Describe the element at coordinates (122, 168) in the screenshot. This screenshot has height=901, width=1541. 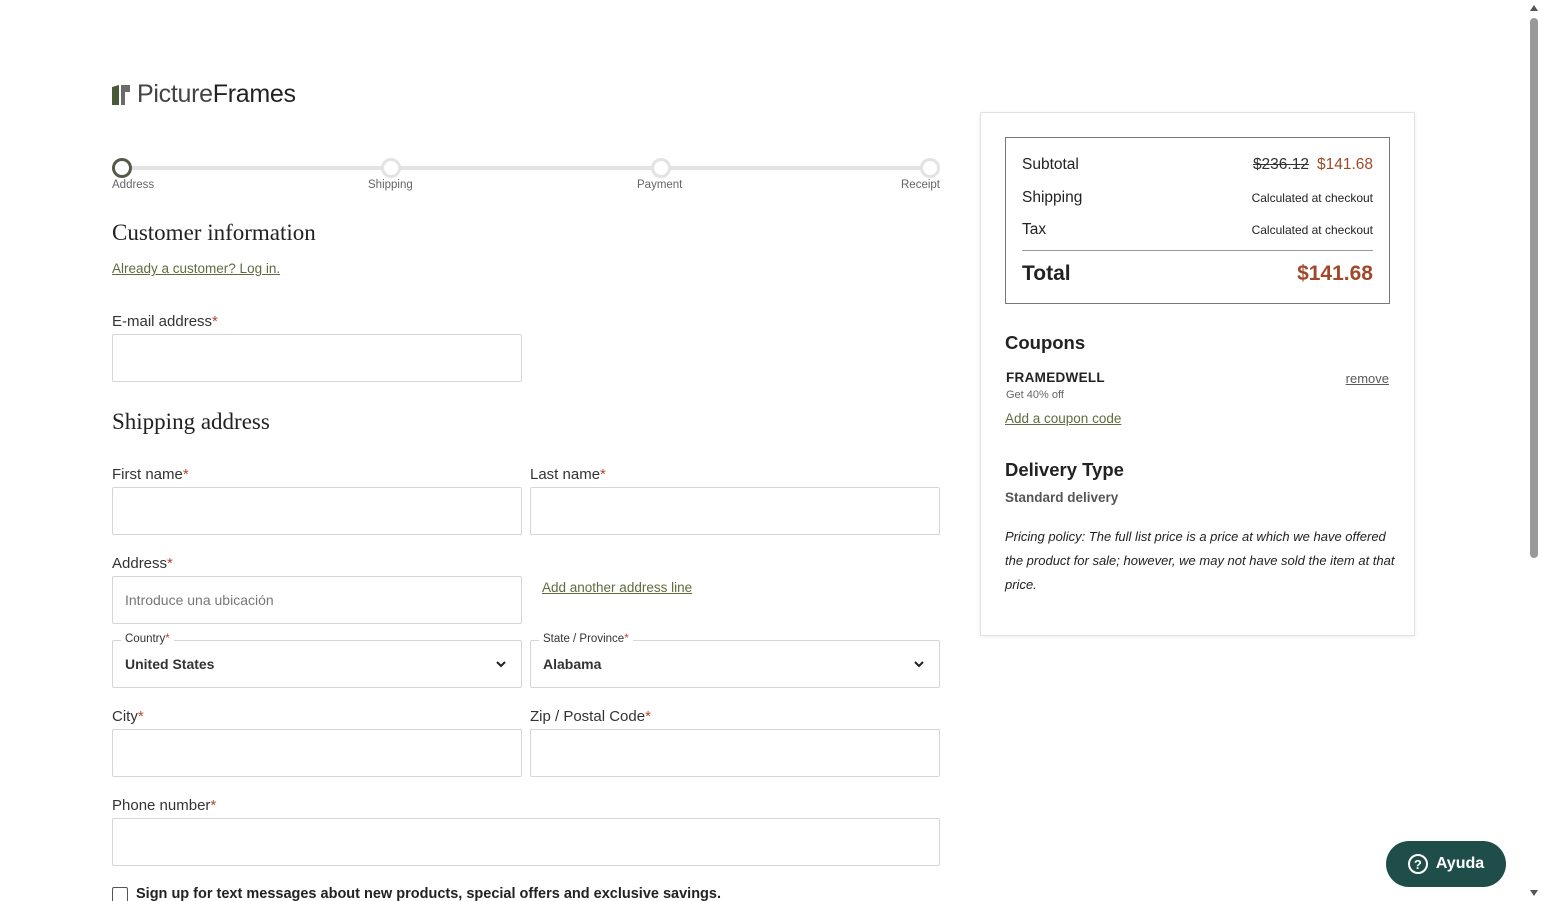
I see `step-dot-address` at that location.